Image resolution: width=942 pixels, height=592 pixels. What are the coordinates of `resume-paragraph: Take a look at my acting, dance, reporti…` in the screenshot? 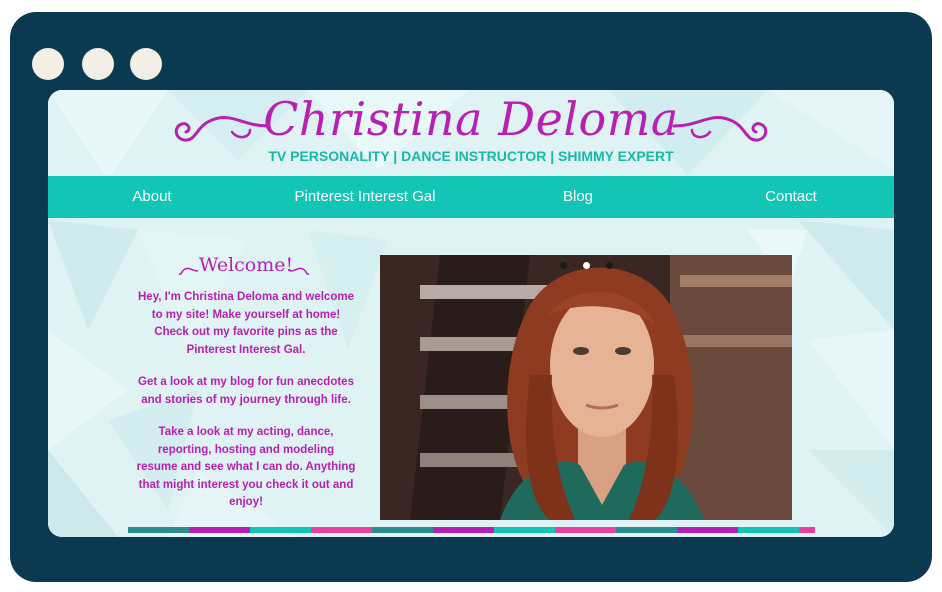 It's located at (246, 467).